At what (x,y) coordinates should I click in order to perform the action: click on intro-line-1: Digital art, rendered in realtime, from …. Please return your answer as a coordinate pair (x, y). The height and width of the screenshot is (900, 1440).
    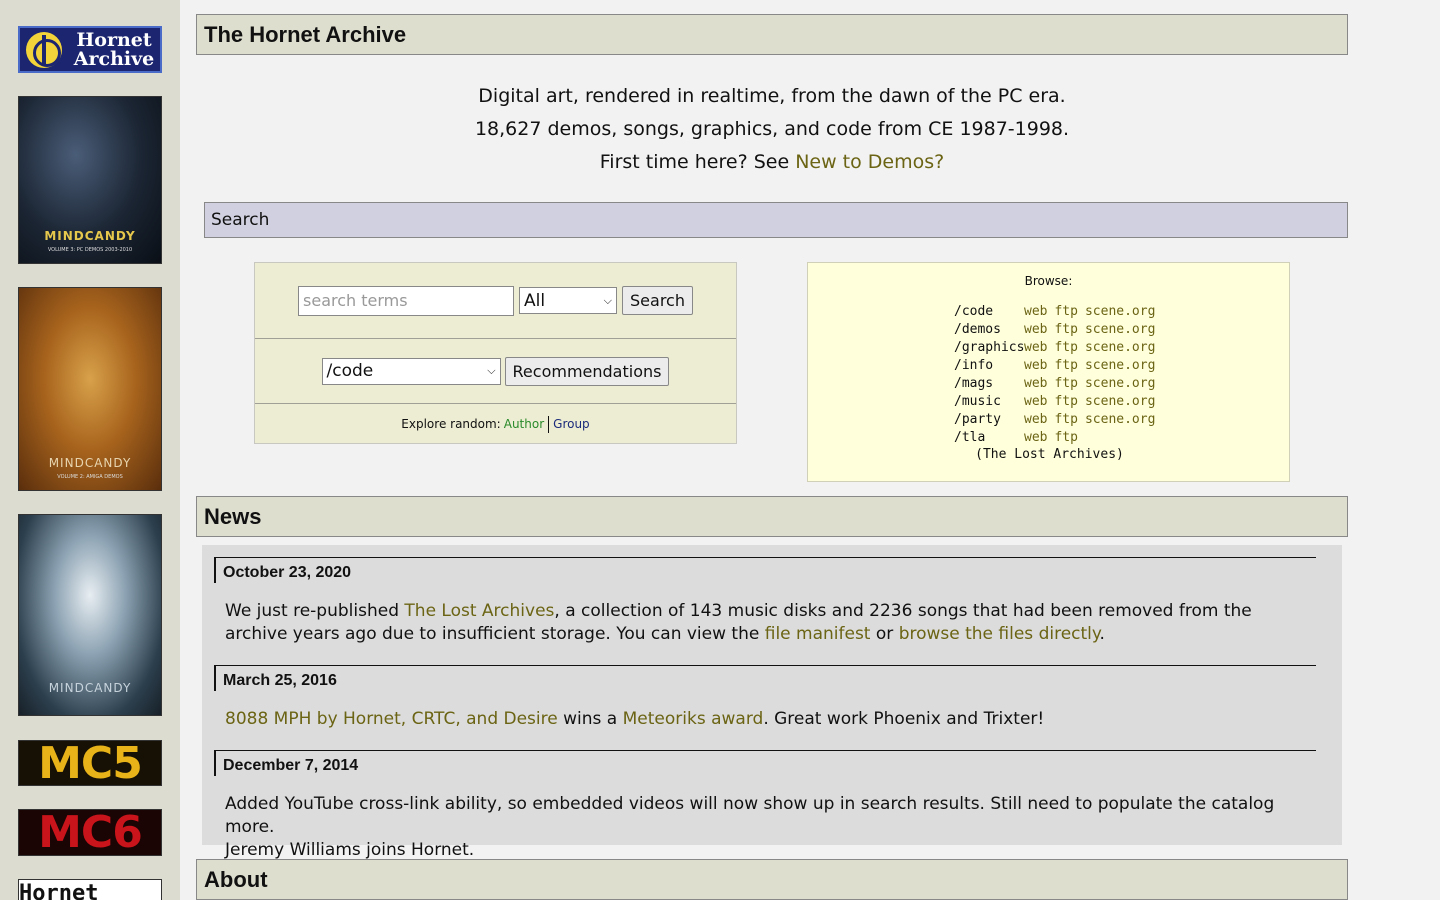
    Looking at the image, I should click on (772, 96).